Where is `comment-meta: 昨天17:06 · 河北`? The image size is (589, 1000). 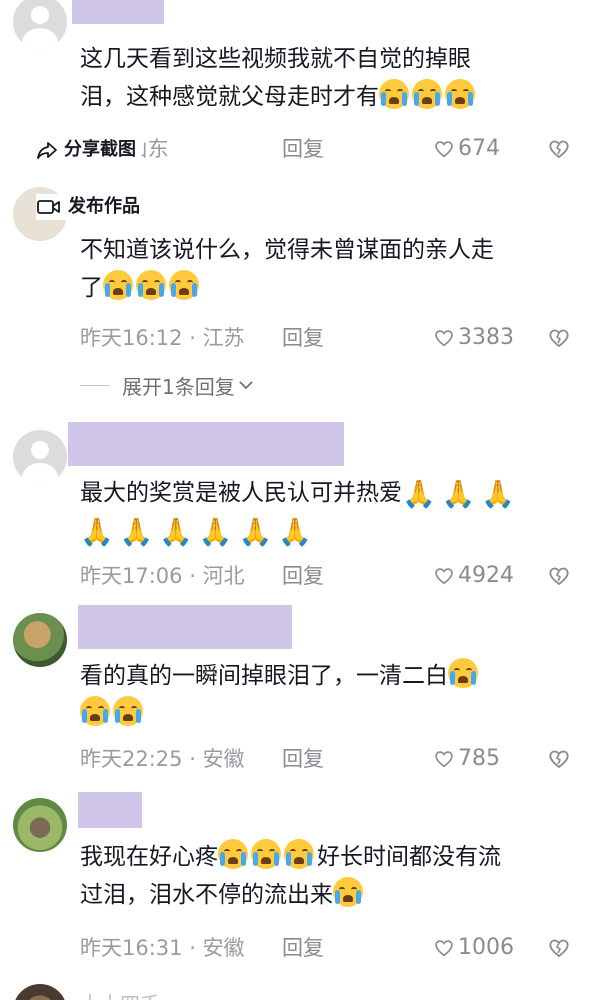
comment-meta: 昨天17:06 · 河北 is located at coordinates (162, 576).